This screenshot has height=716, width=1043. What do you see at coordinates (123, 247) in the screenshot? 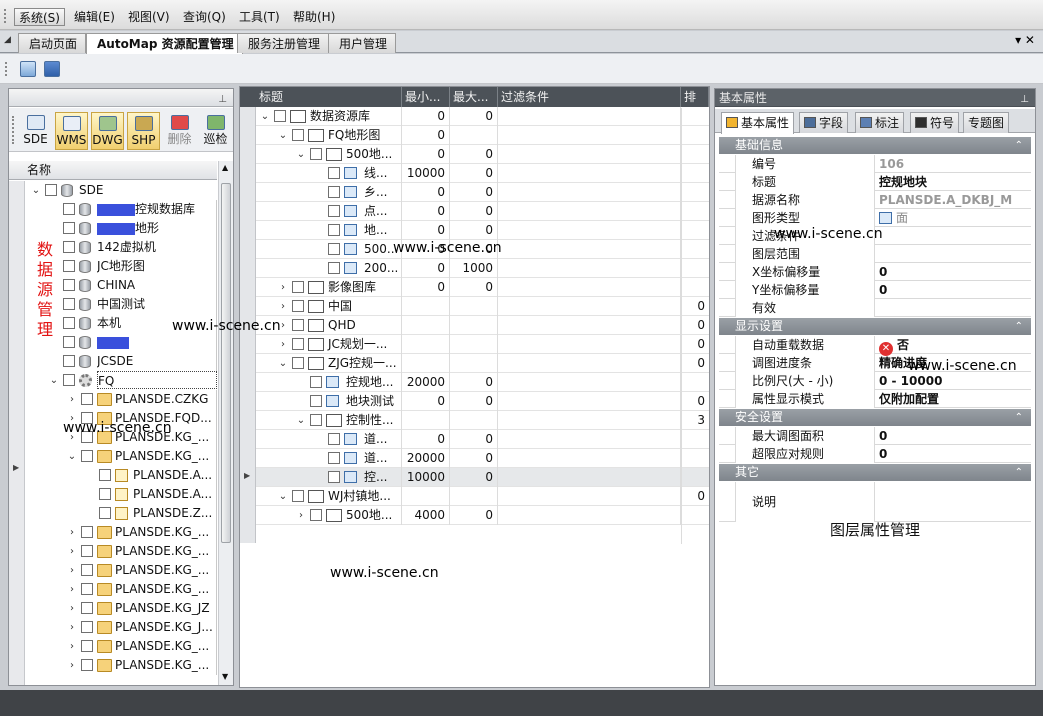
I see `tree-node: 142虚拟机` at bounding box center [123, 247].